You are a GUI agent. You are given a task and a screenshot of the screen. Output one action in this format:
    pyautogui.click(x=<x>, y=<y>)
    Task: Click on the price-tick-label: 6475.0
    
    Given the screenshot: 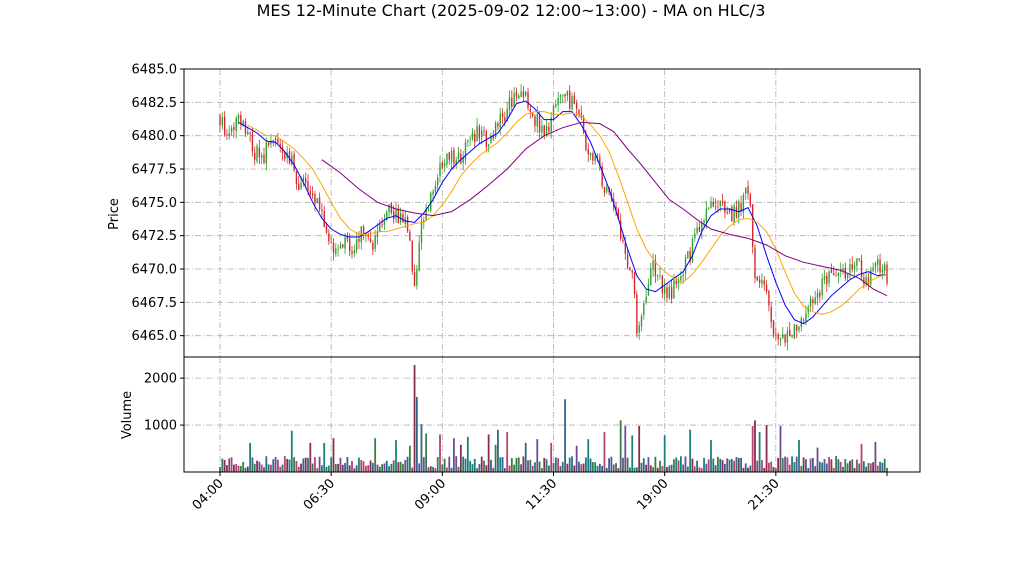 What is the action you would take?
    pyautogui.click(x=155, y=203)
    